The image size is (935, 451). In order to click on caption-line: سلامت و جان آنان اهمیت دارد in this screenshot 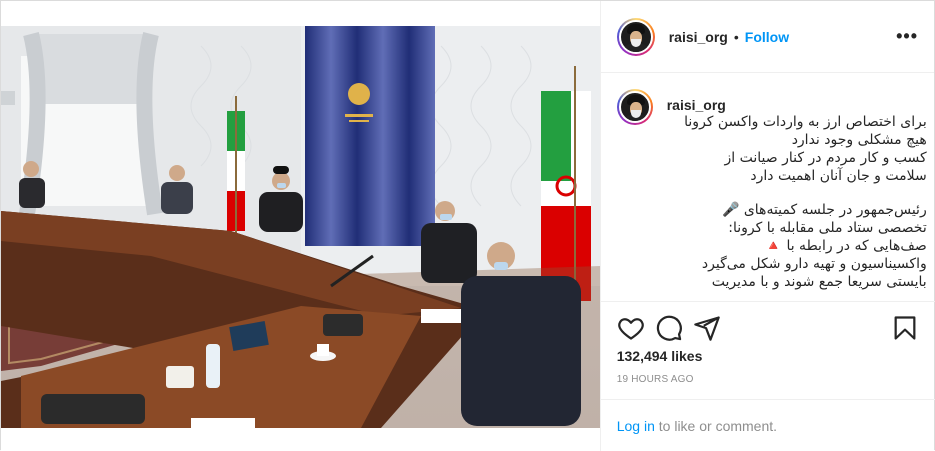, I will do `click(838, 176)`.